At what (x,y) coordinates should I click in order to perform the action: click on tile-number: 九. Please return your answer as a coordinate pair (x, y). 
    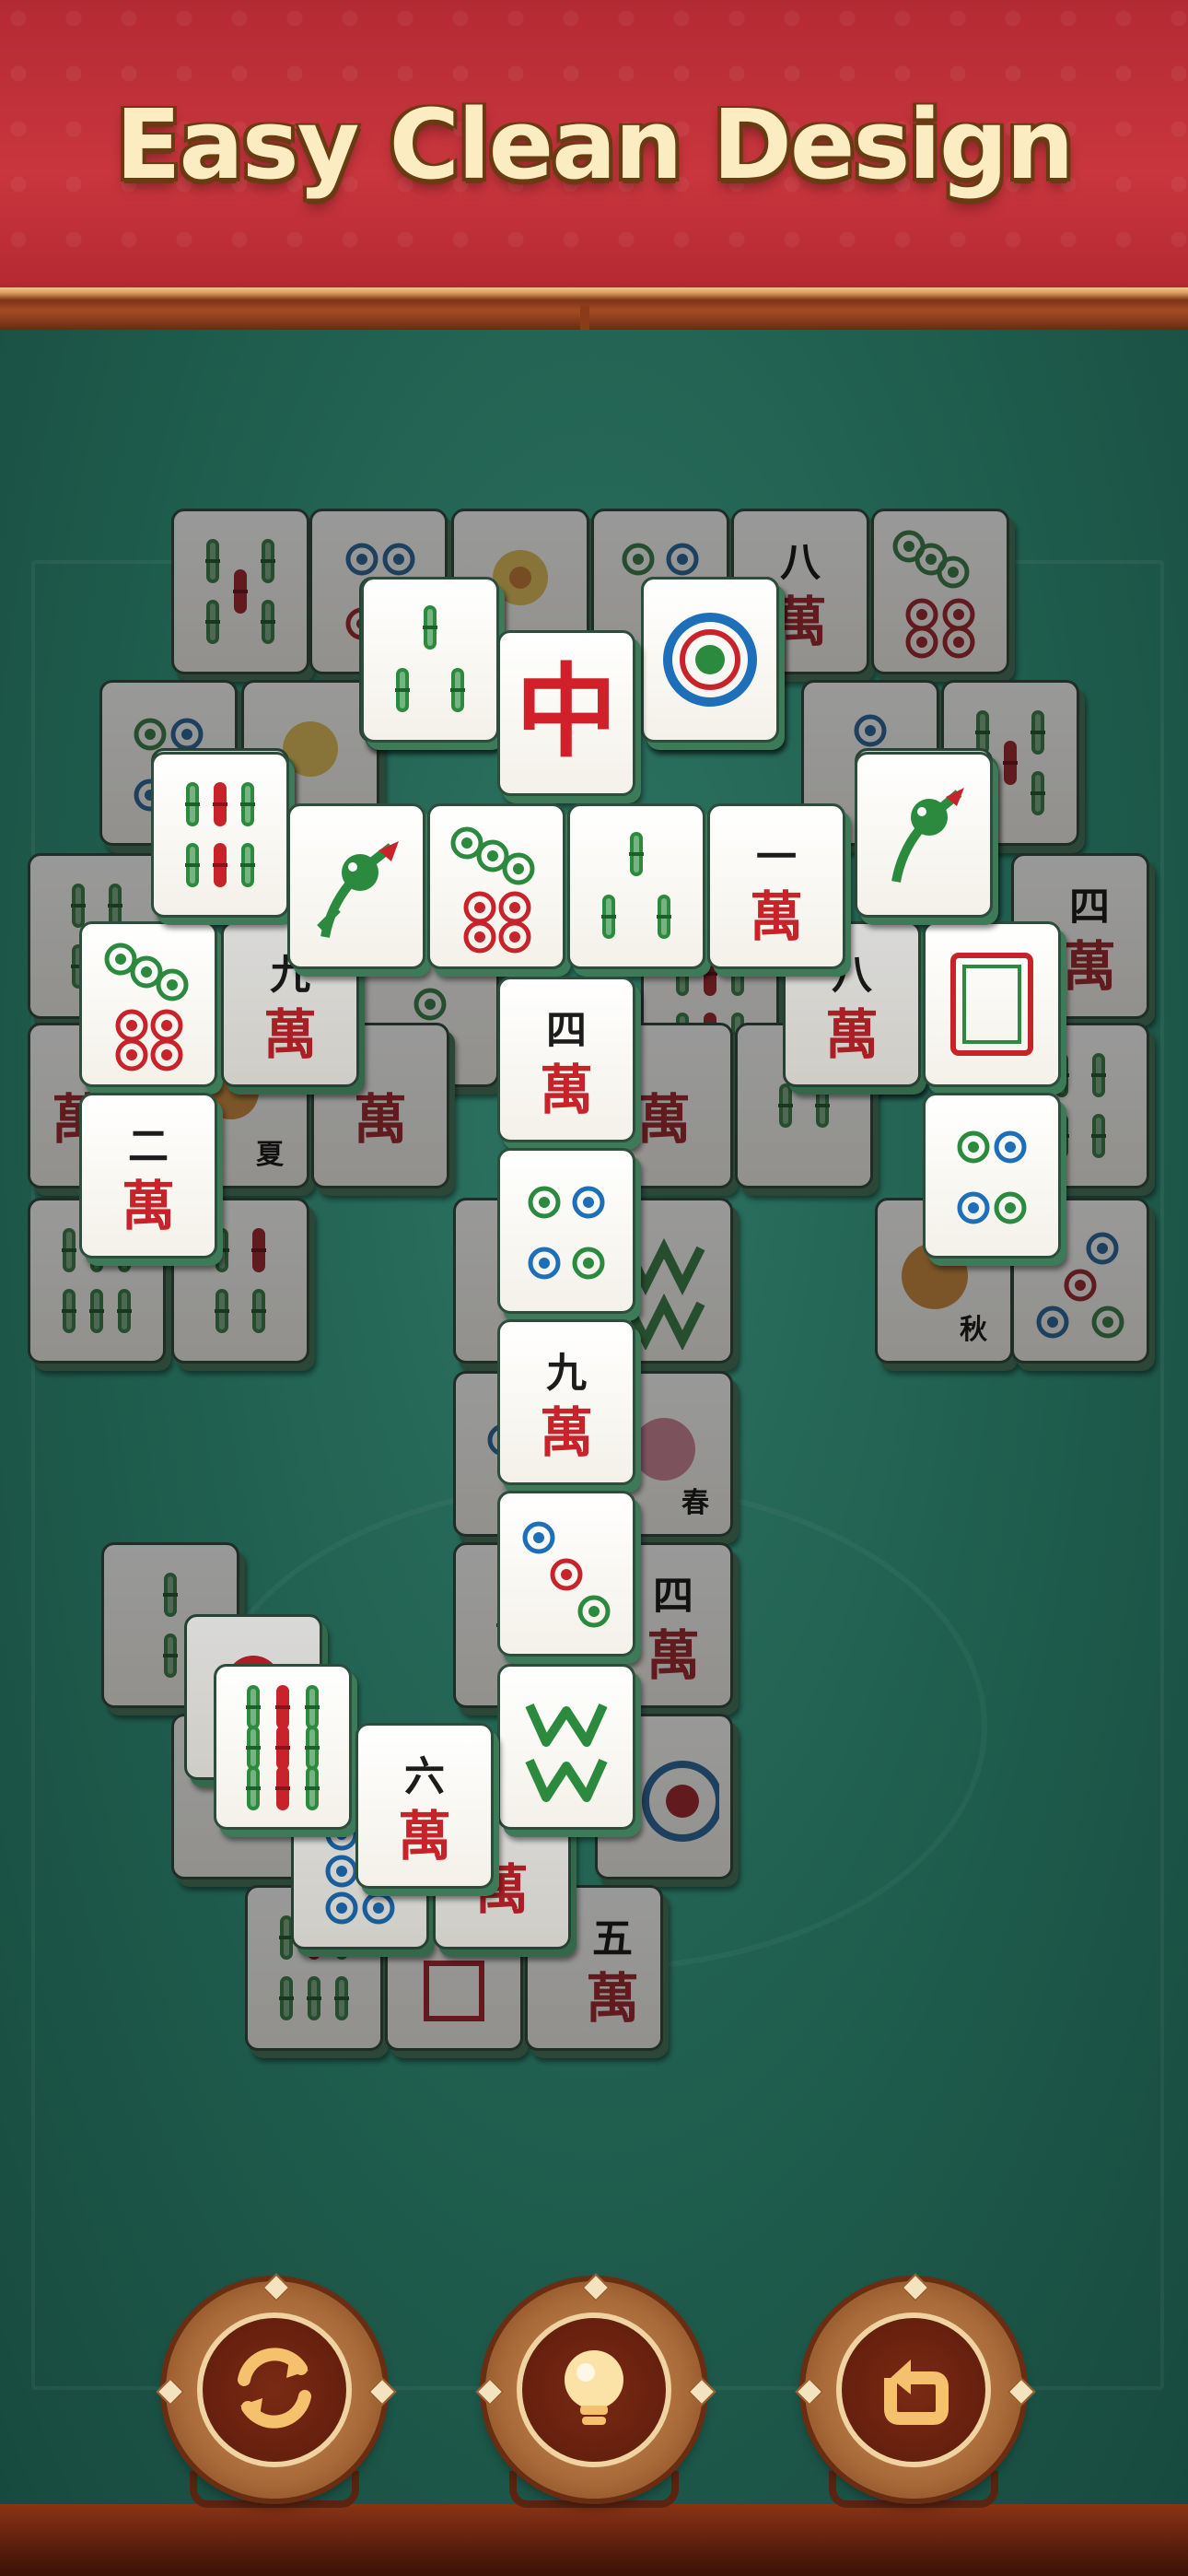
    Looking at the image, I should click on (566, 1373).